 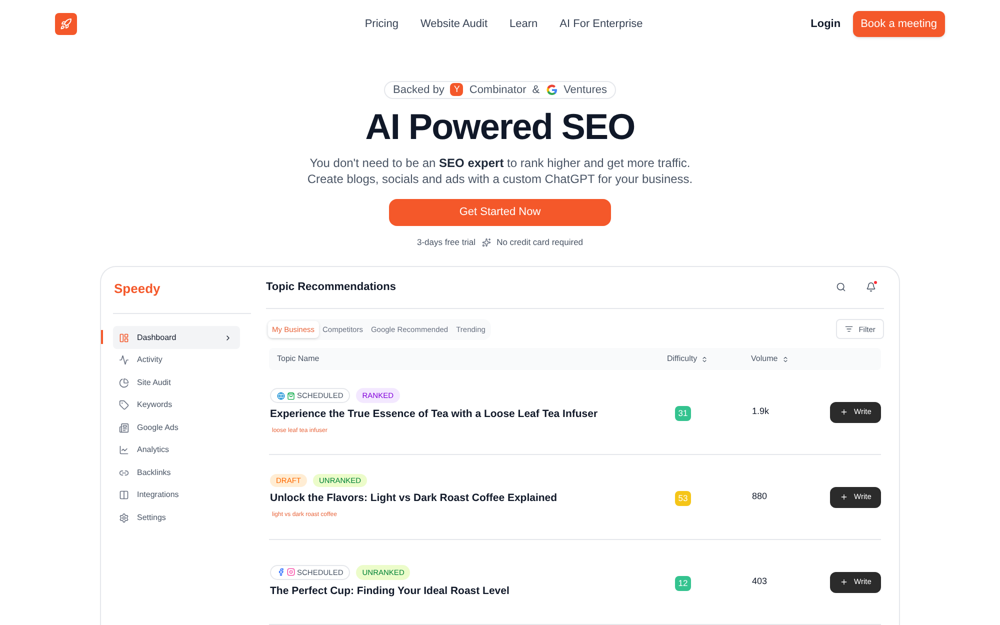 I want to click on notification-bell-icon, so click(x=871, y=287).